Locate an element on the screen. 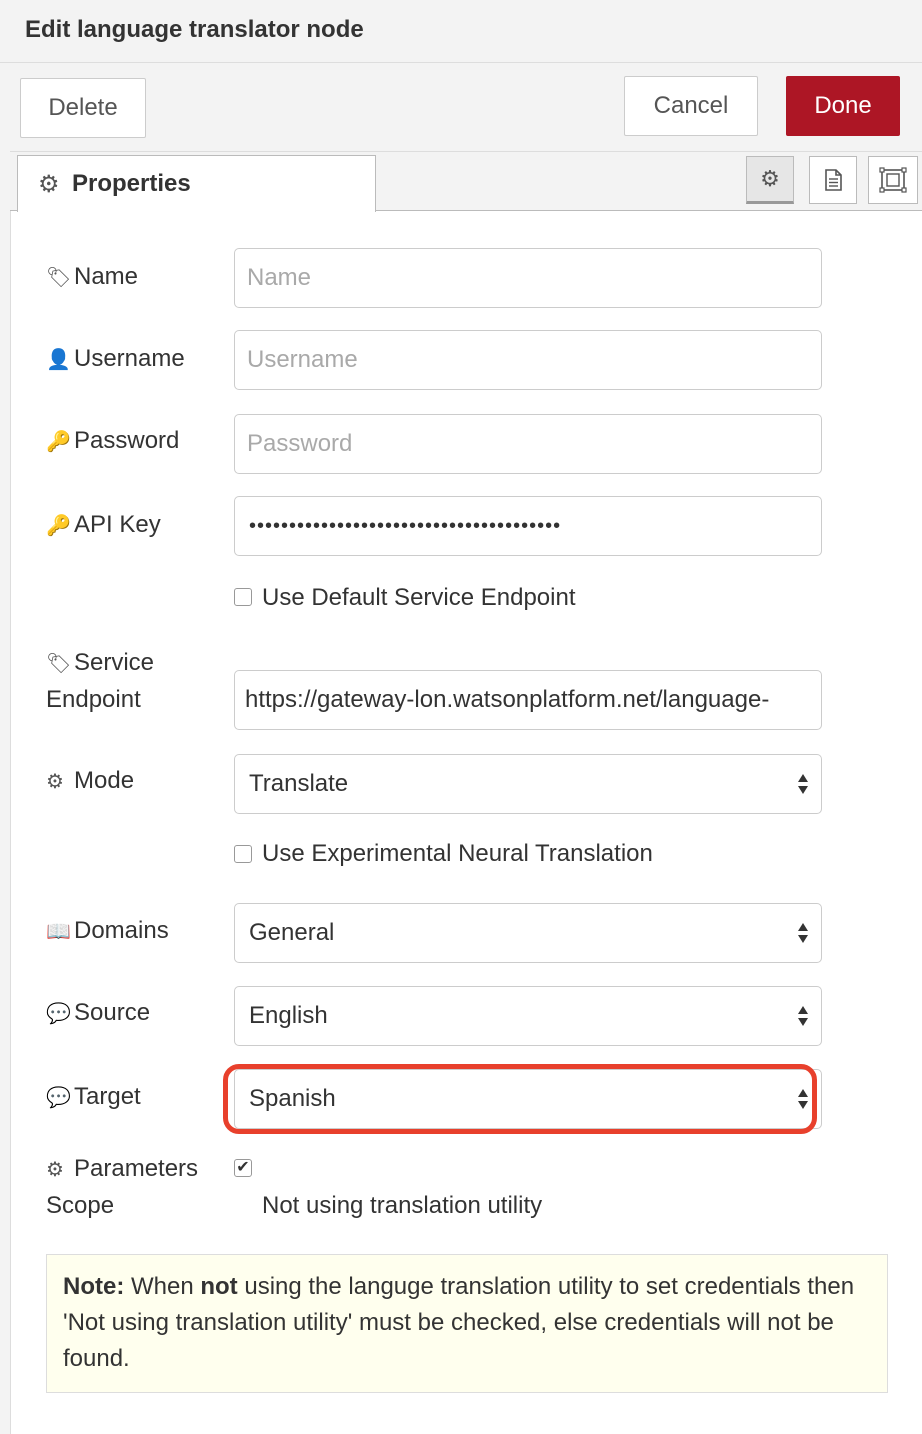  delete-button: Delete is located at coordinates (83, 108).